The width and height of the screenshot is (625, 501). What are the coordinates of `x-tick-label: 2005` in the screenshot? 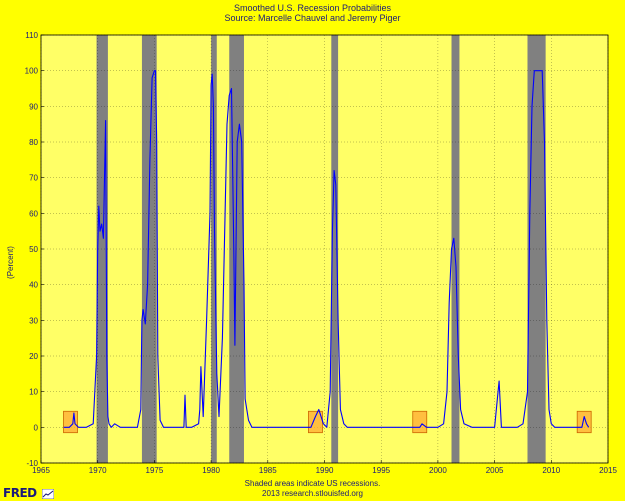 It's located at (495, 470).